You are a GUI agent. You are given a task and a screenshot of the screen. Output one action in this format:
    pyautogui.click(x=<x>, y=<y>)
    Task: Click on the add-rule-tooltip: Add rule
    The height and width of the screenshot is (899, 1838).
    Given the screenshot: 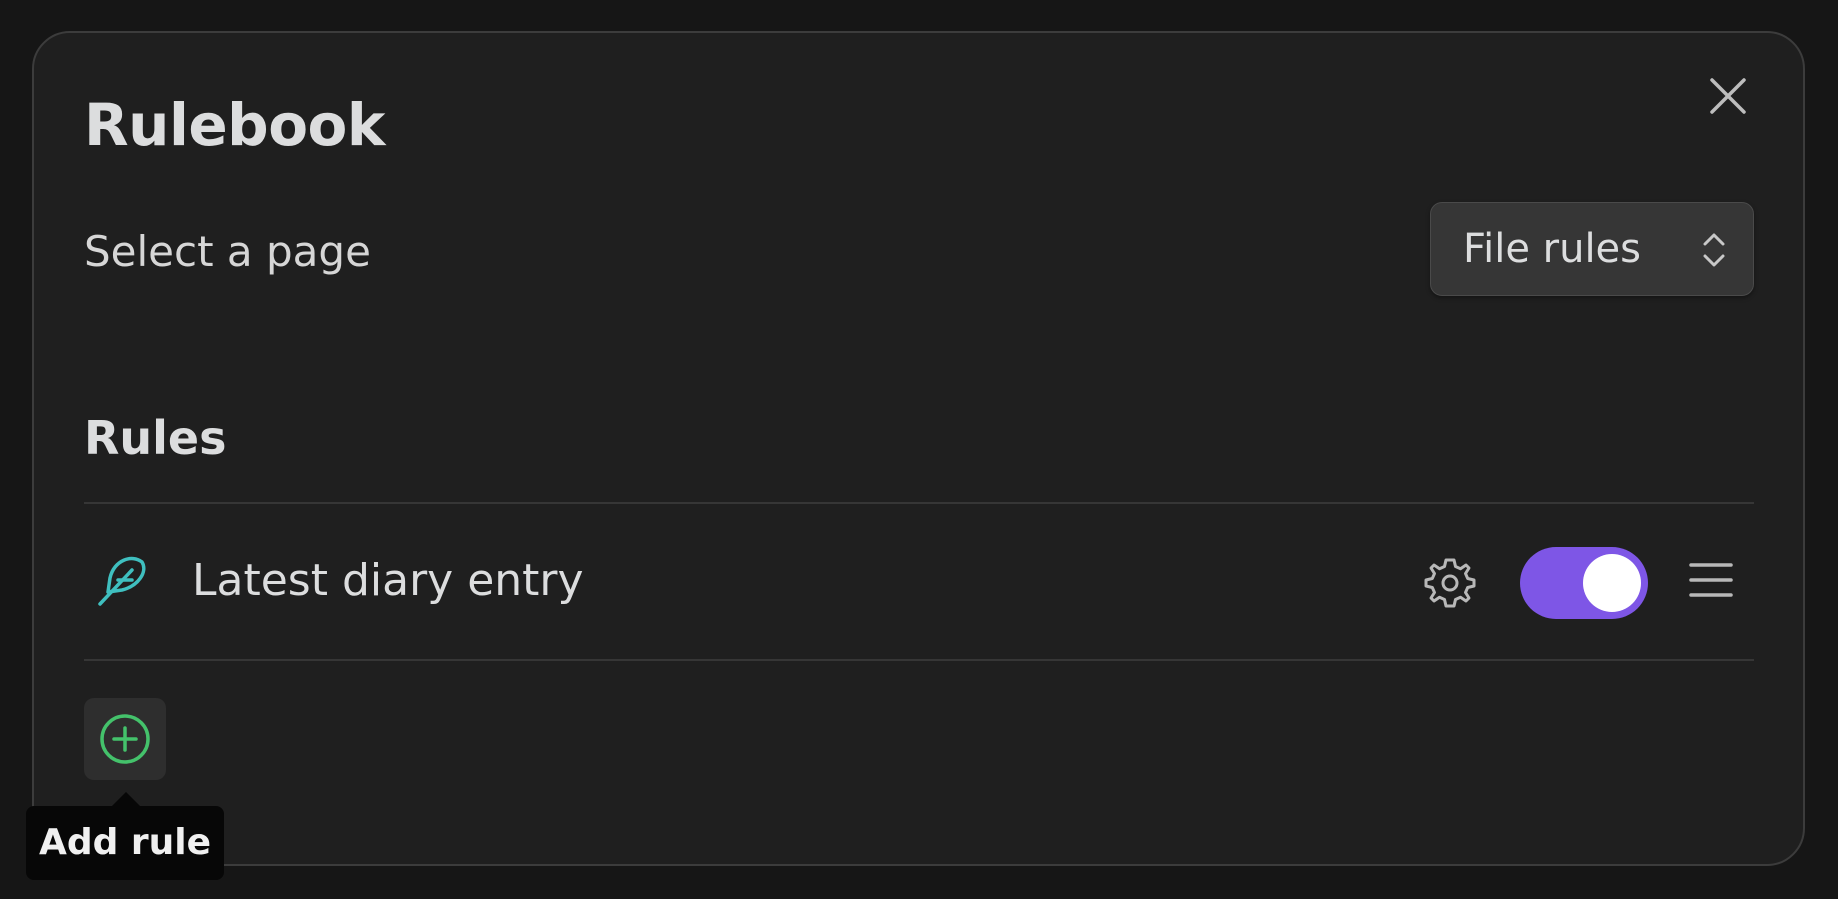 What is the action you would take?
    pyautogui.click(x=125, y=843)
    